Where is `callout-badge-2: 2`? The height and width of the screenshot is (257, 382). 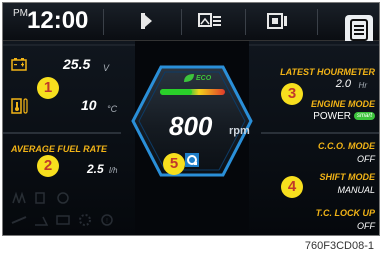
callout-badge-2: 2 is located at coordinates (48, 166).